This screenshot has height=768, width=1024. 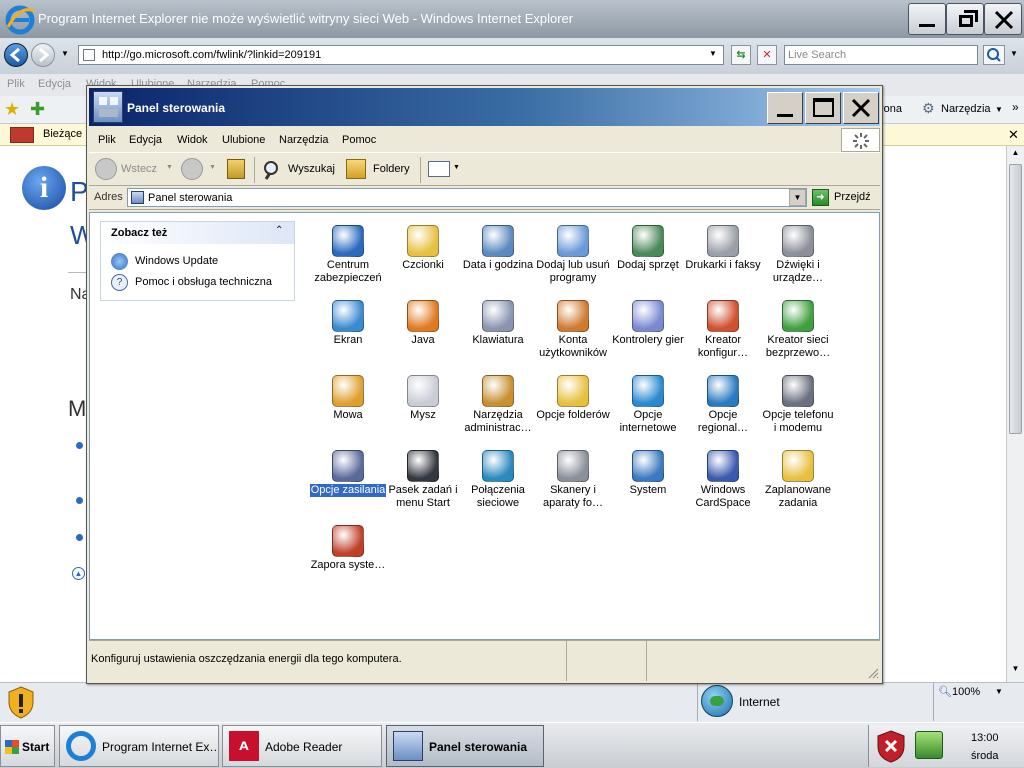 What do you see at coordinates (648, 323) in the screenshot?
I see `control-panel-item: Kontrolery gier` at bounding box center [648, 323].